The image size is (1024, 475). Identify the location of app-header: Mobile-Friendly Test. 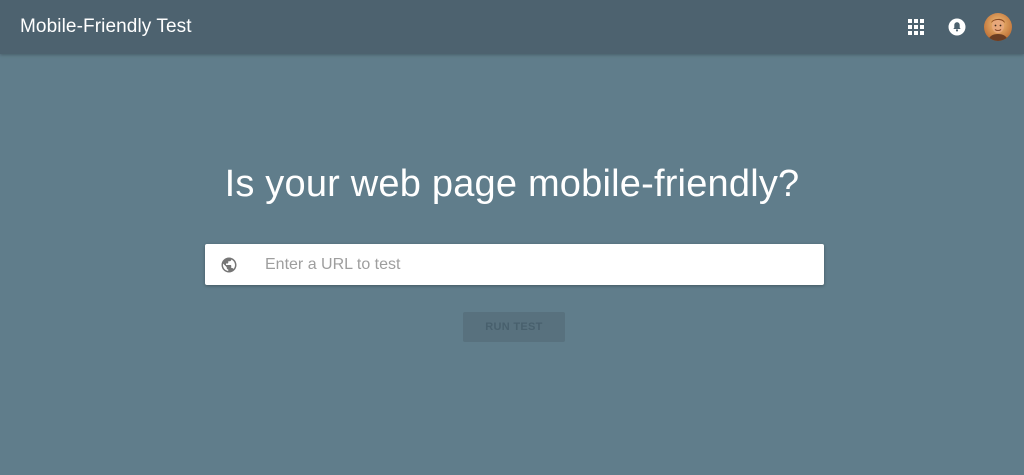
(512, 27).